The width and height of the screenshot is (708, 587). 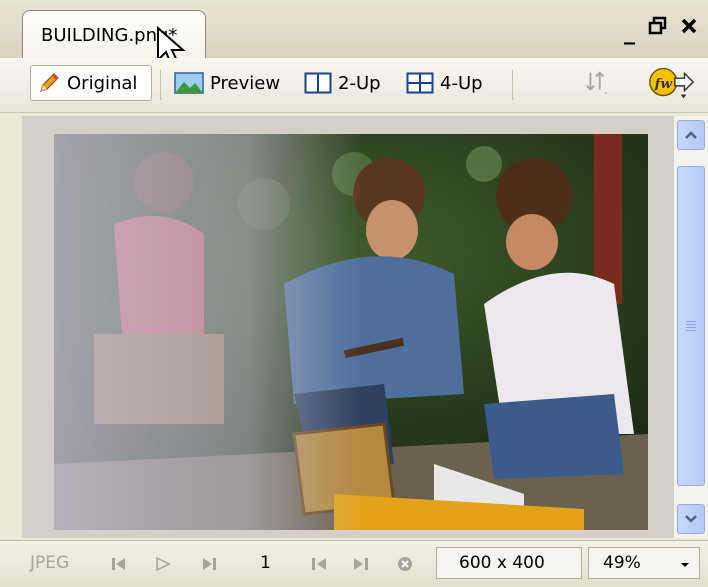 What do you see at coordinates (245, 83) in the screenshot?
I see `preview-label: Preview` at bounding box center [245, 83].